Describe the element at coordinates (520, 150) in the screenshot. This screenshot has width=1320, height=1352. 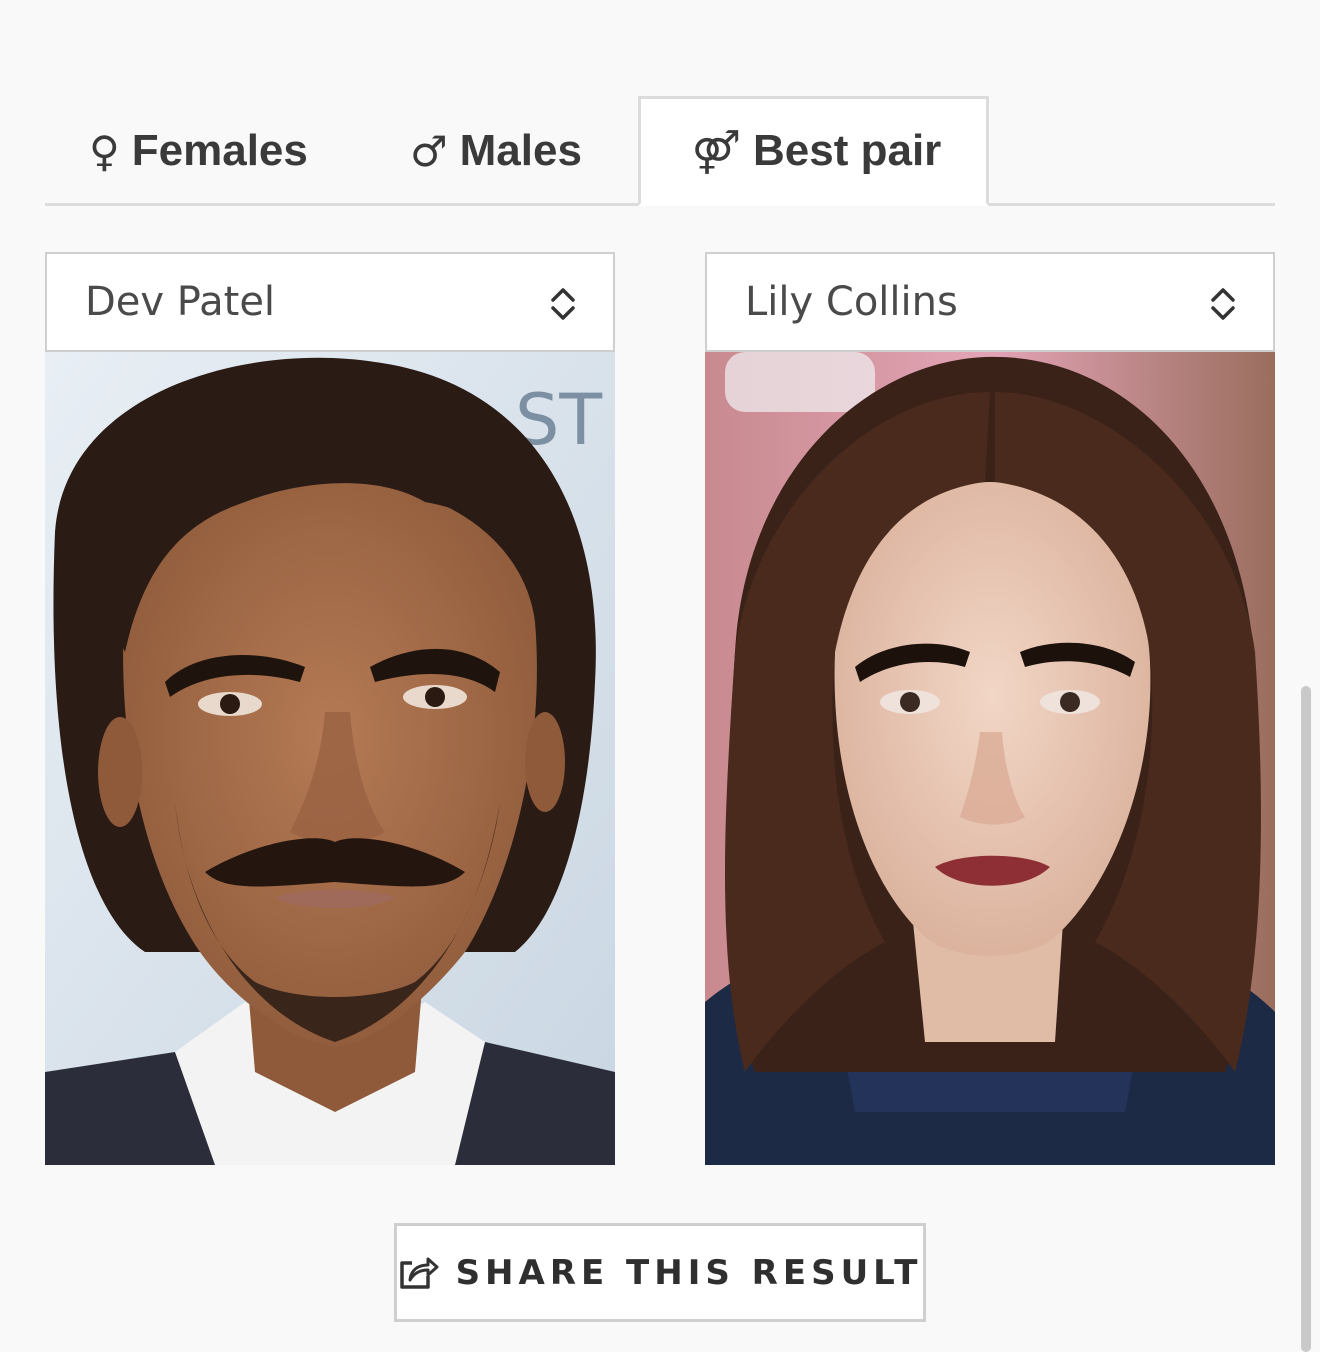
I see `tab-males-label: Males` at that location.